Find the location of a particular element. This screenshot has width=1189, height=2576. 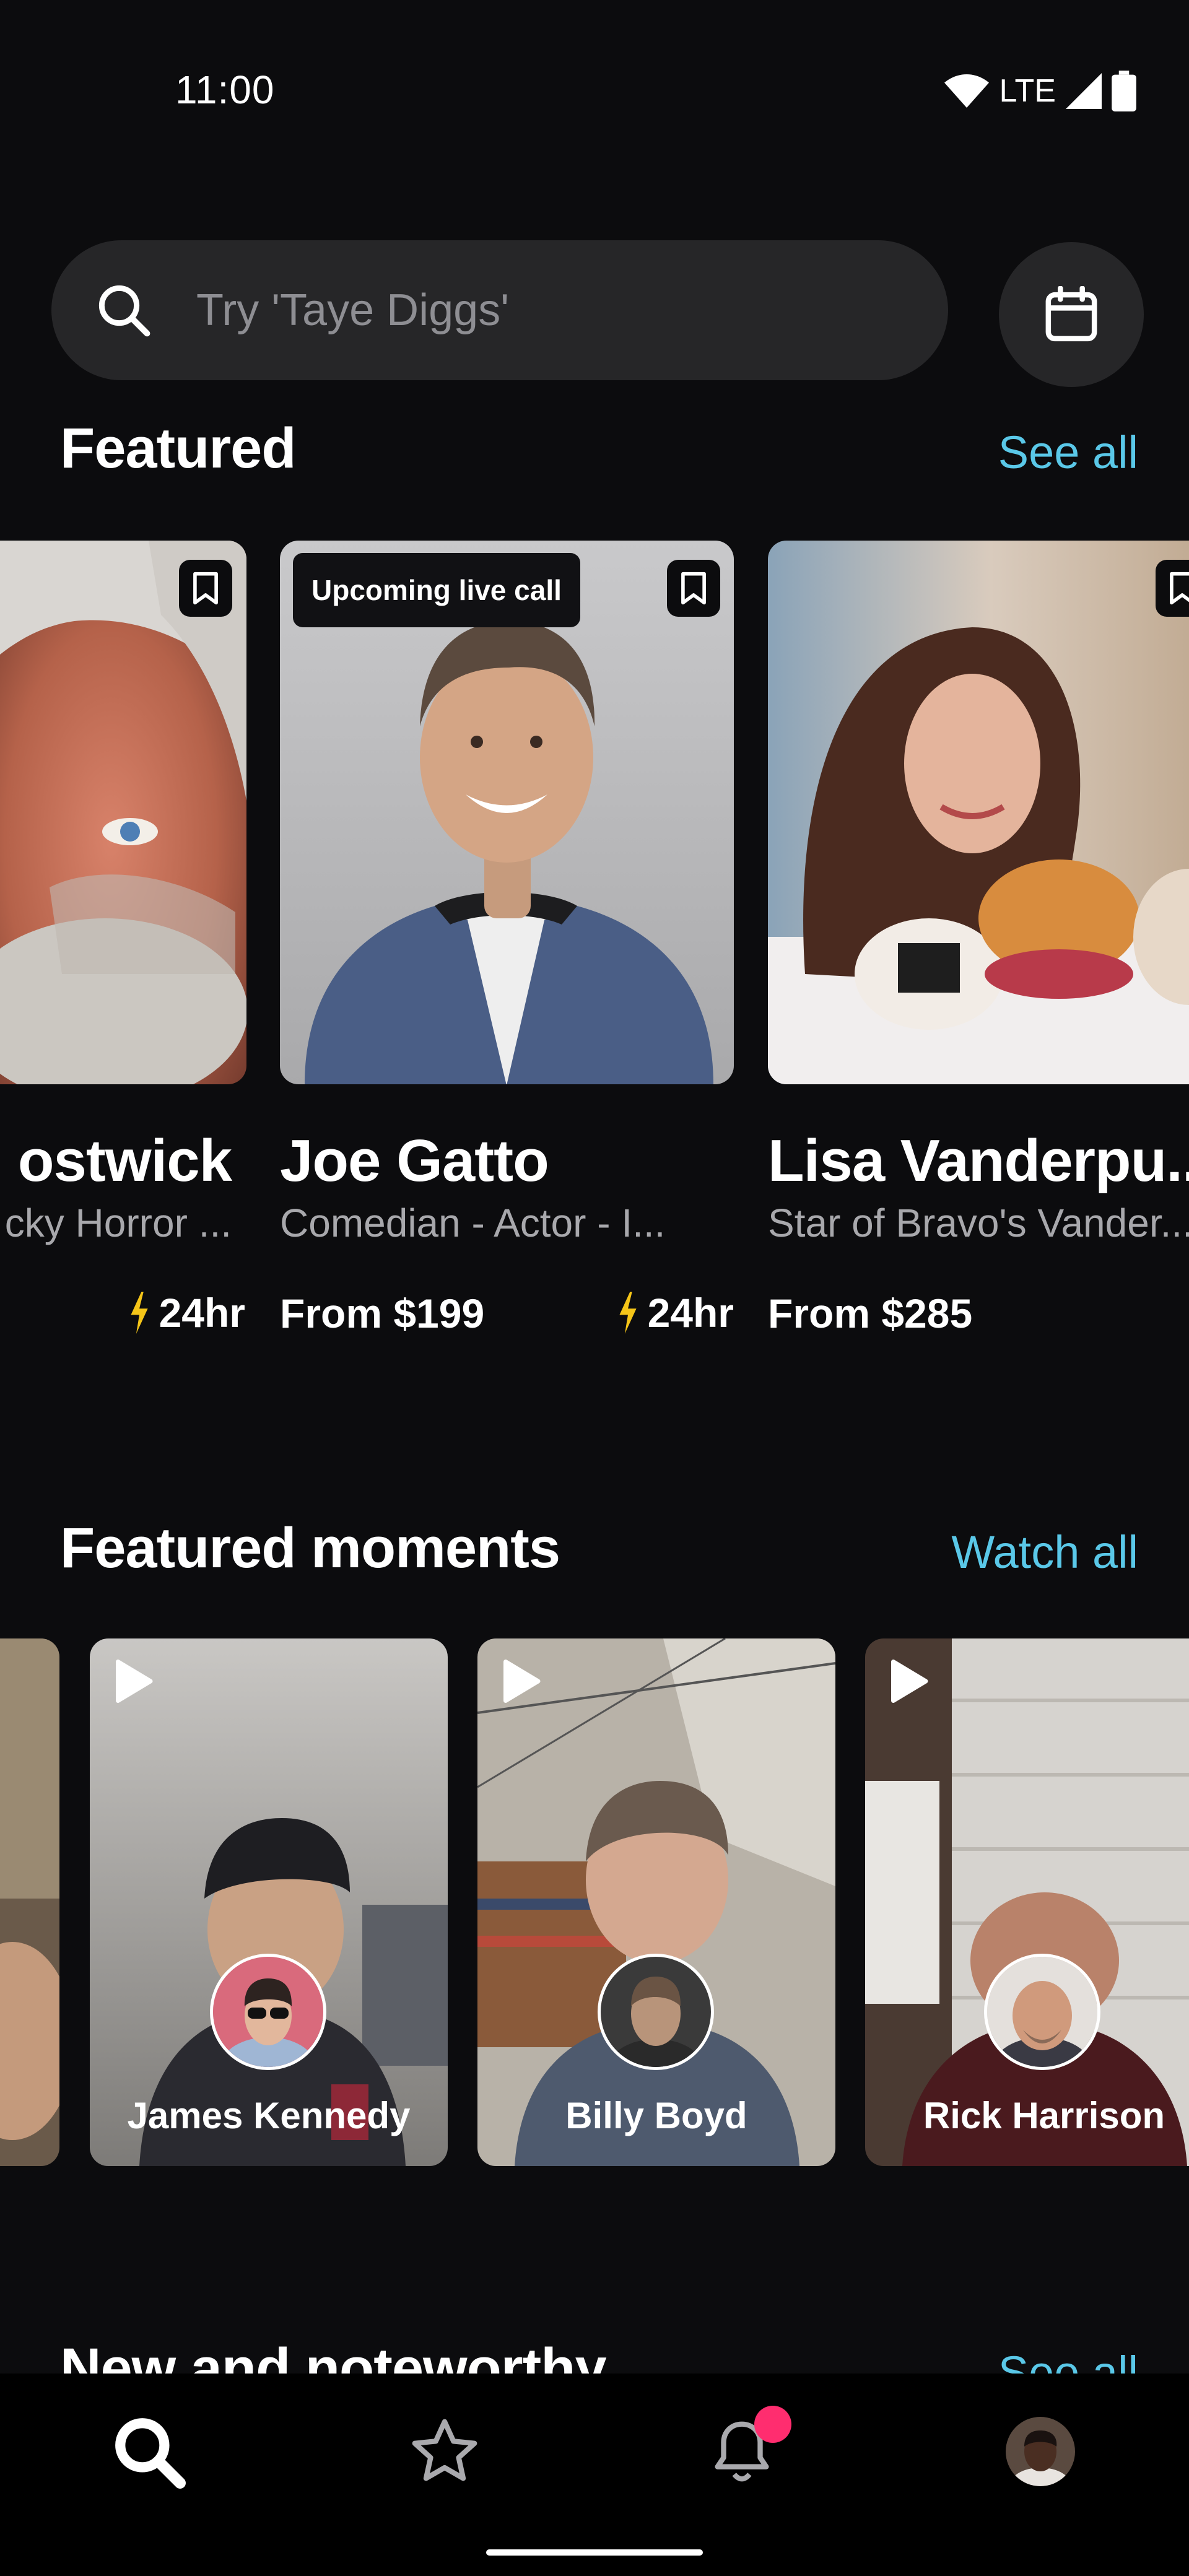

notification-dot is located at coordinates (772, 2424).